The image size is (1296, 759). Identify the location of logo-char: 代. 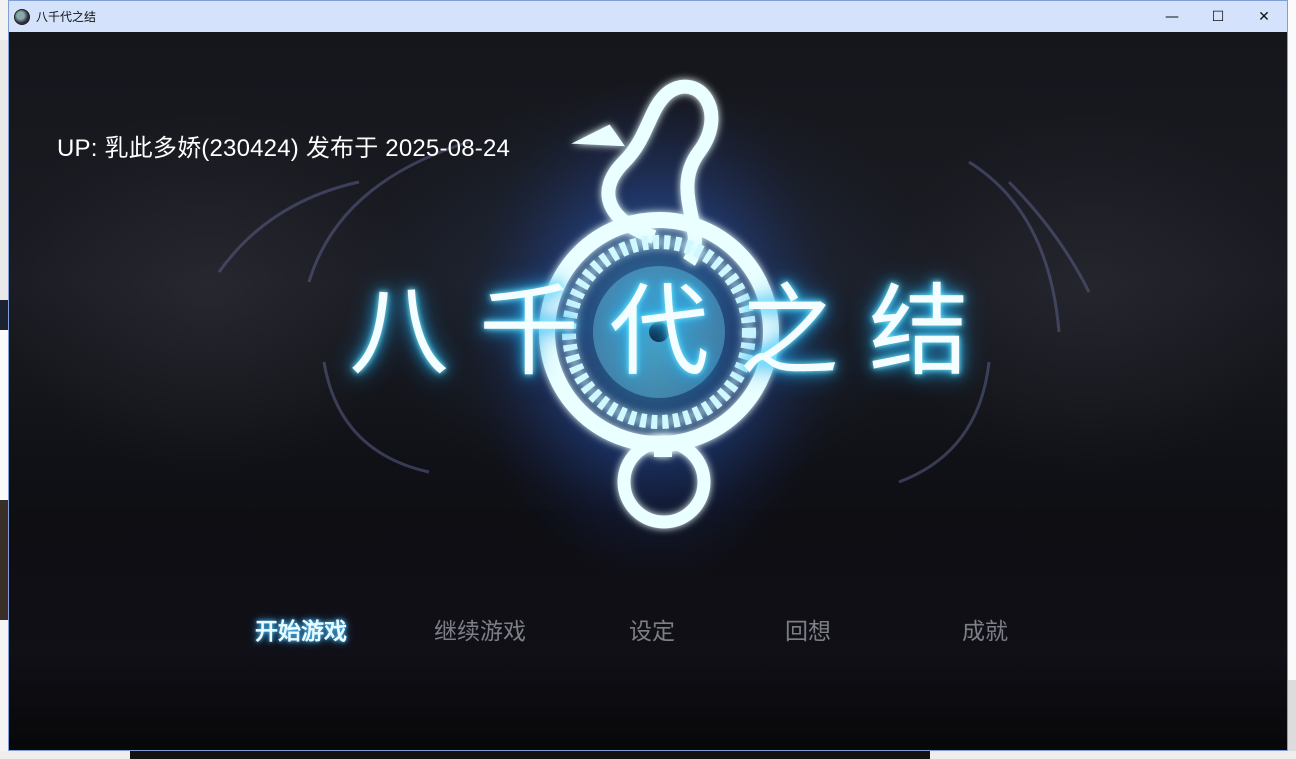
(659, 331).